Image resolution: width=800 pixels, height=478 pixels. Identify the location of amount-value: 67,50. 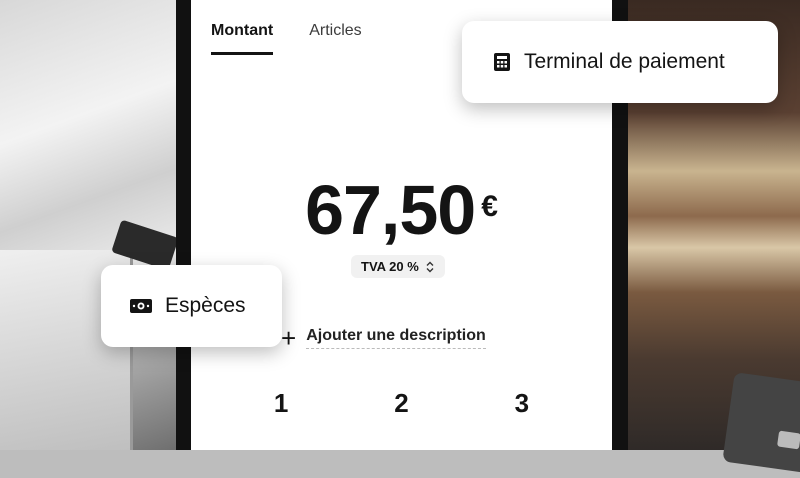
(390, 210).